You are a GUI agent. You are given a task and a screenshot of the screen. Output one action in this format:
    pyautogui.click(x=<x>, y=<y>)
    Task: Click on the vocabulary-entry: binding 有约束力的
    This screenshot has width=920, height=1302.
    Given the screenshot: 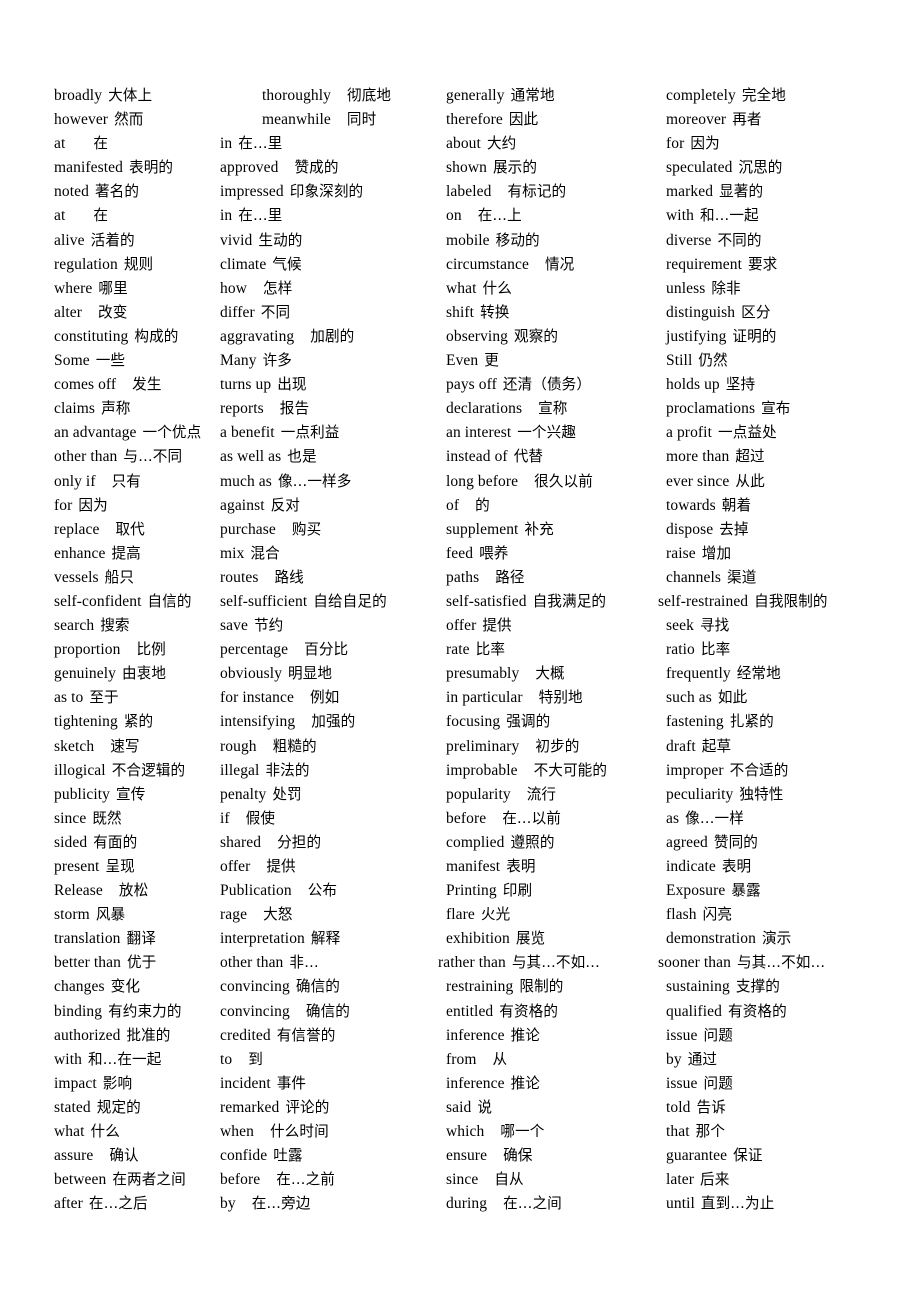 What is the action you would take?
    pyautogui.click(x=105, y=1012)
    